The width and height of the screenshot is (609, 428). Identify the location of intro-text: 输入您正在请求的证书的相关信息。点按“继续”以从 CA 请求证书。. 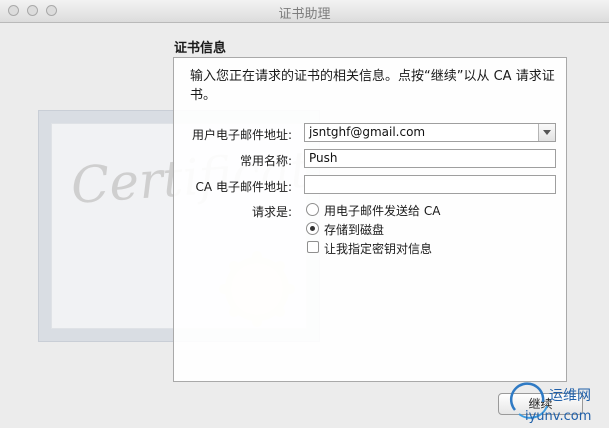
(372, 86).